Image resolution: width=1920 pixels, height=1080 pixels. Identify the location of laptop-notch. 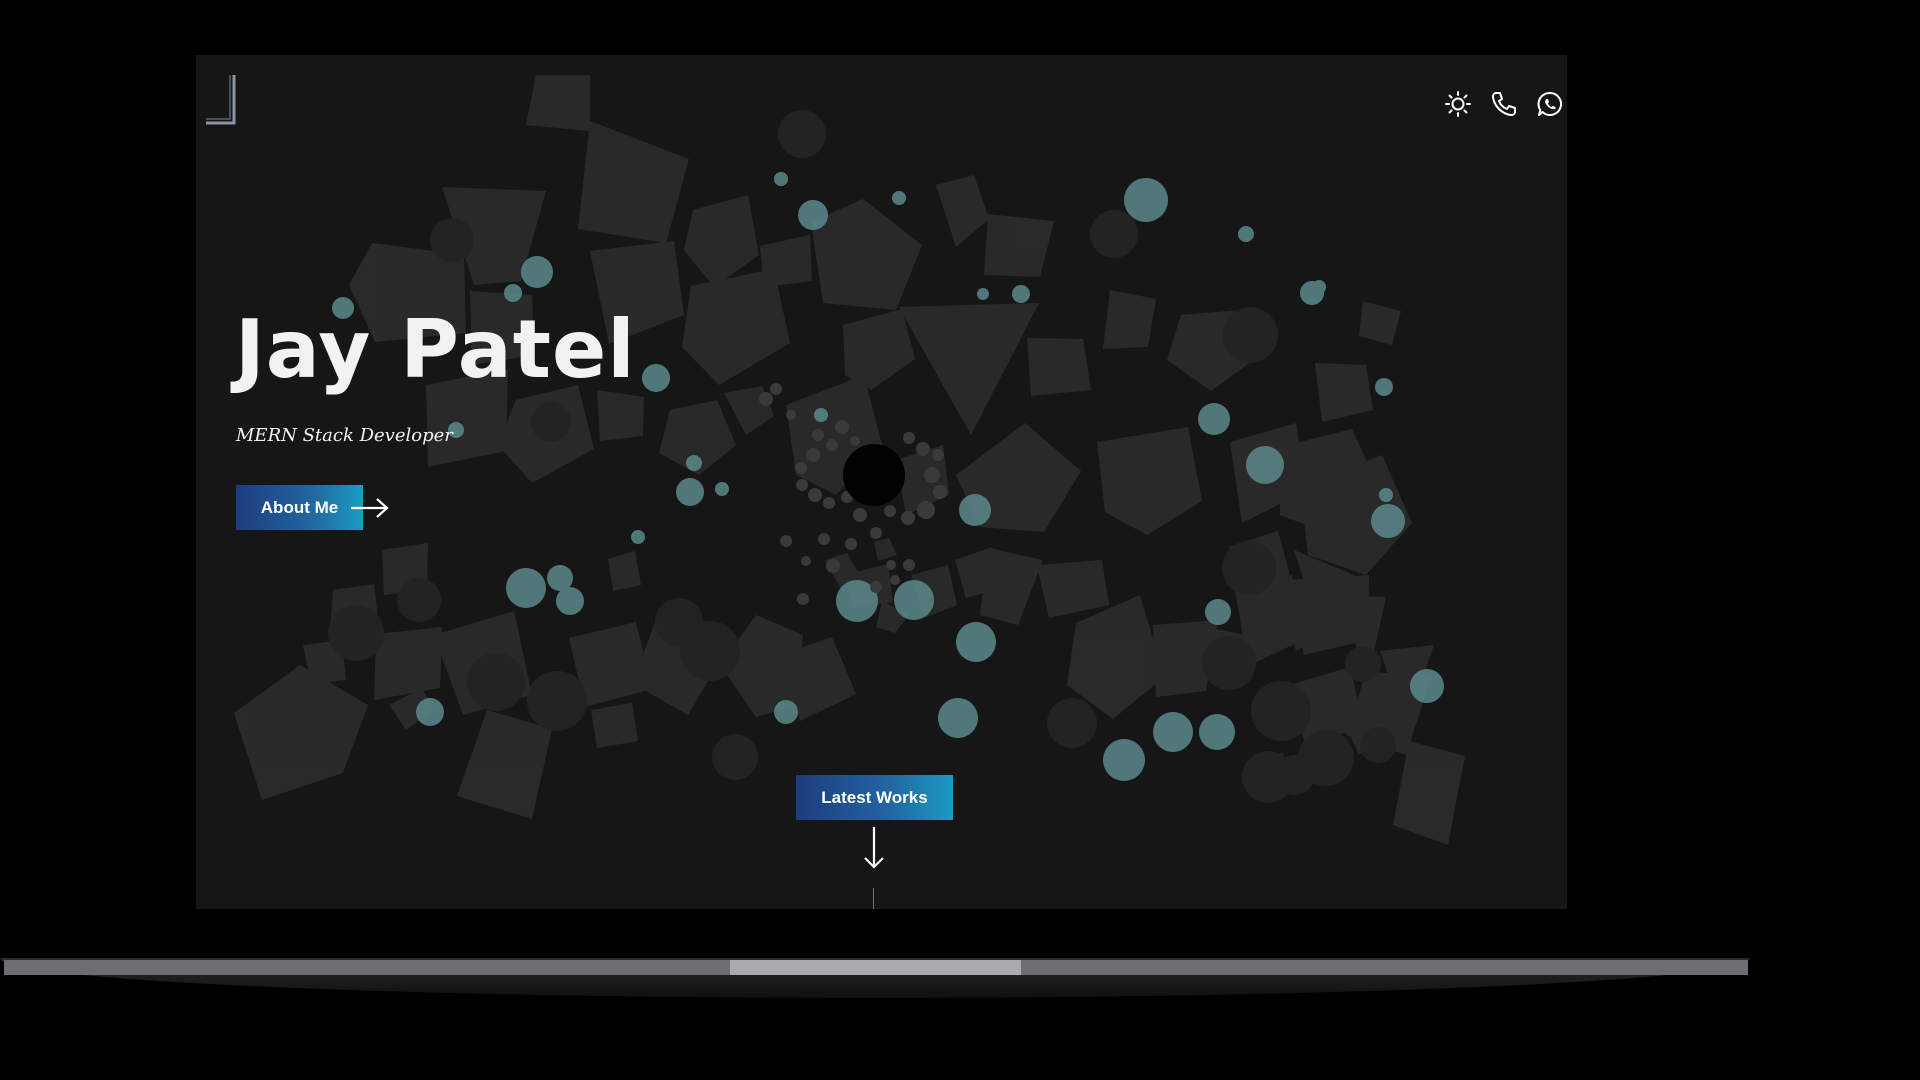
(875, 967).